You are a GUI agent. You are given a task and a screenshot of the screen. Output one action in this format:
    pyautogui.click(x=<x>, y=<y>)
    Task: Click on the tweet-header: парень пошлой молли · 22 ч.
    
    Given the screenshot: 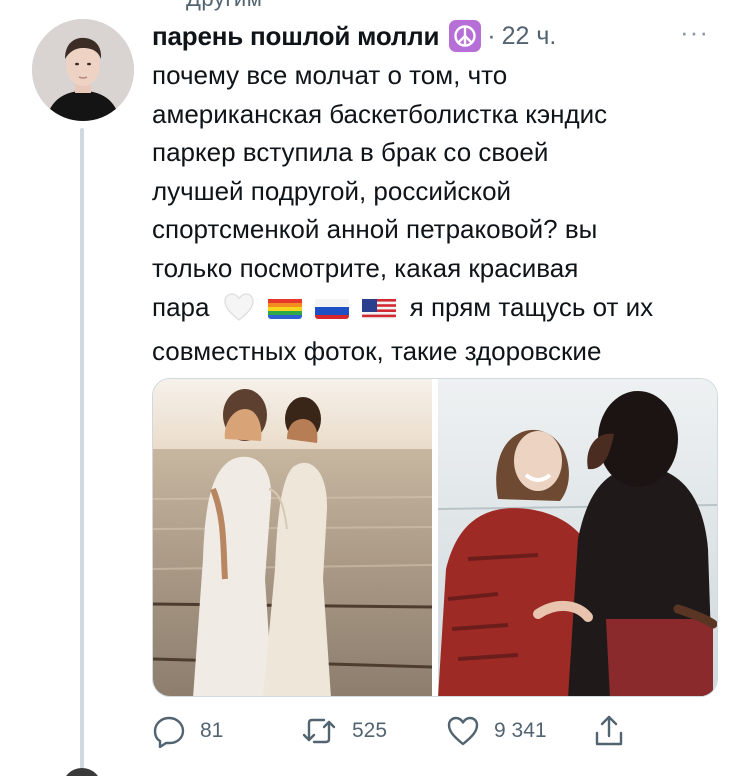 What is the action you would take?
    pyautogui.click(x=354, y=36)
    